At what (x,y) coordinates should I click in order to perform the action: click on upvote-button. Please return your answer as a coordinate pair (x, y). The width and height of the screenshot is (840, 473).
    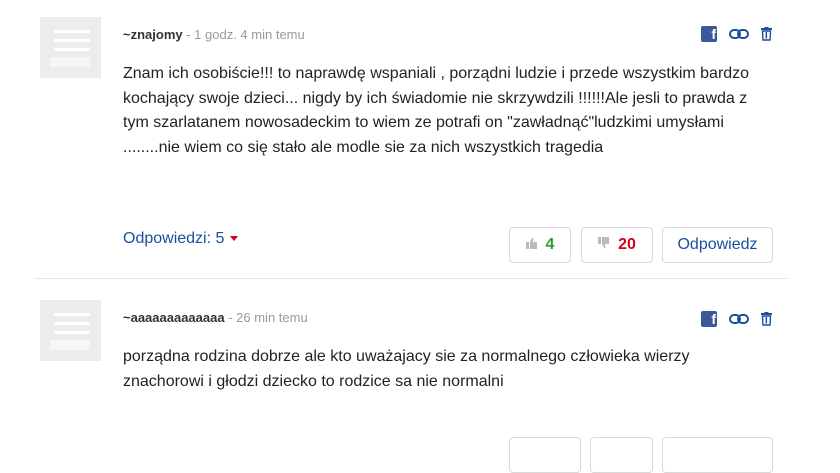
    Looking at the image, I should click on (545, 455).